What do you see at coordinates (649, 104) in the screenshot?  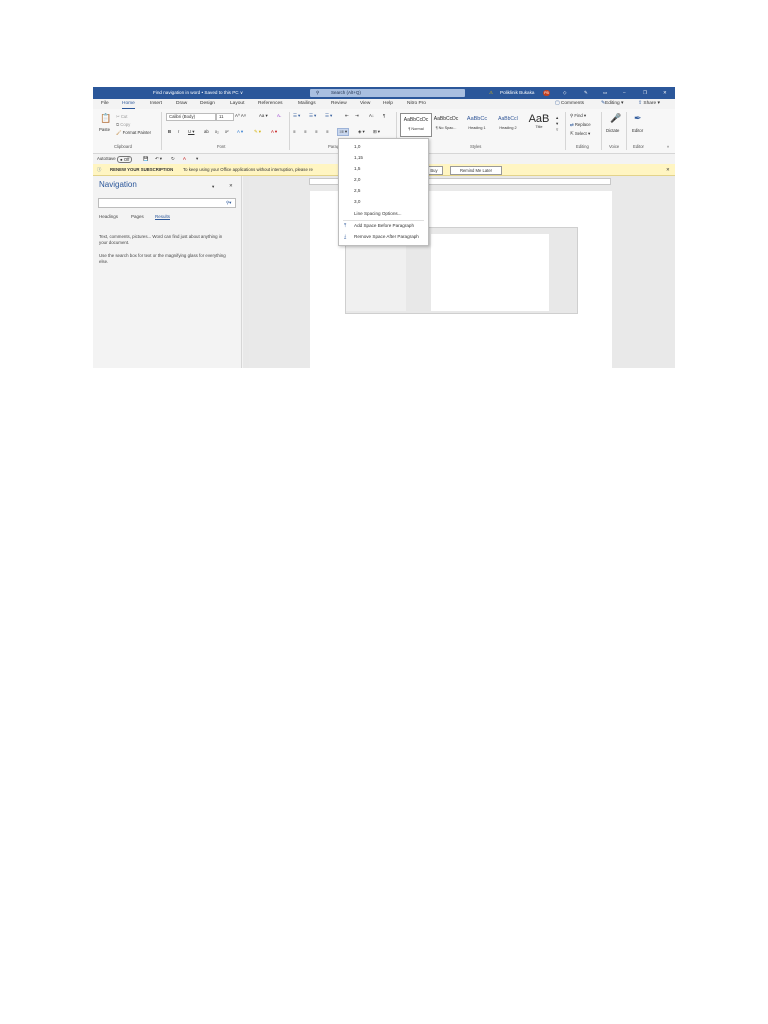 I see `share-button: ⇪ Share ▾` at bounding box center [649, 104].